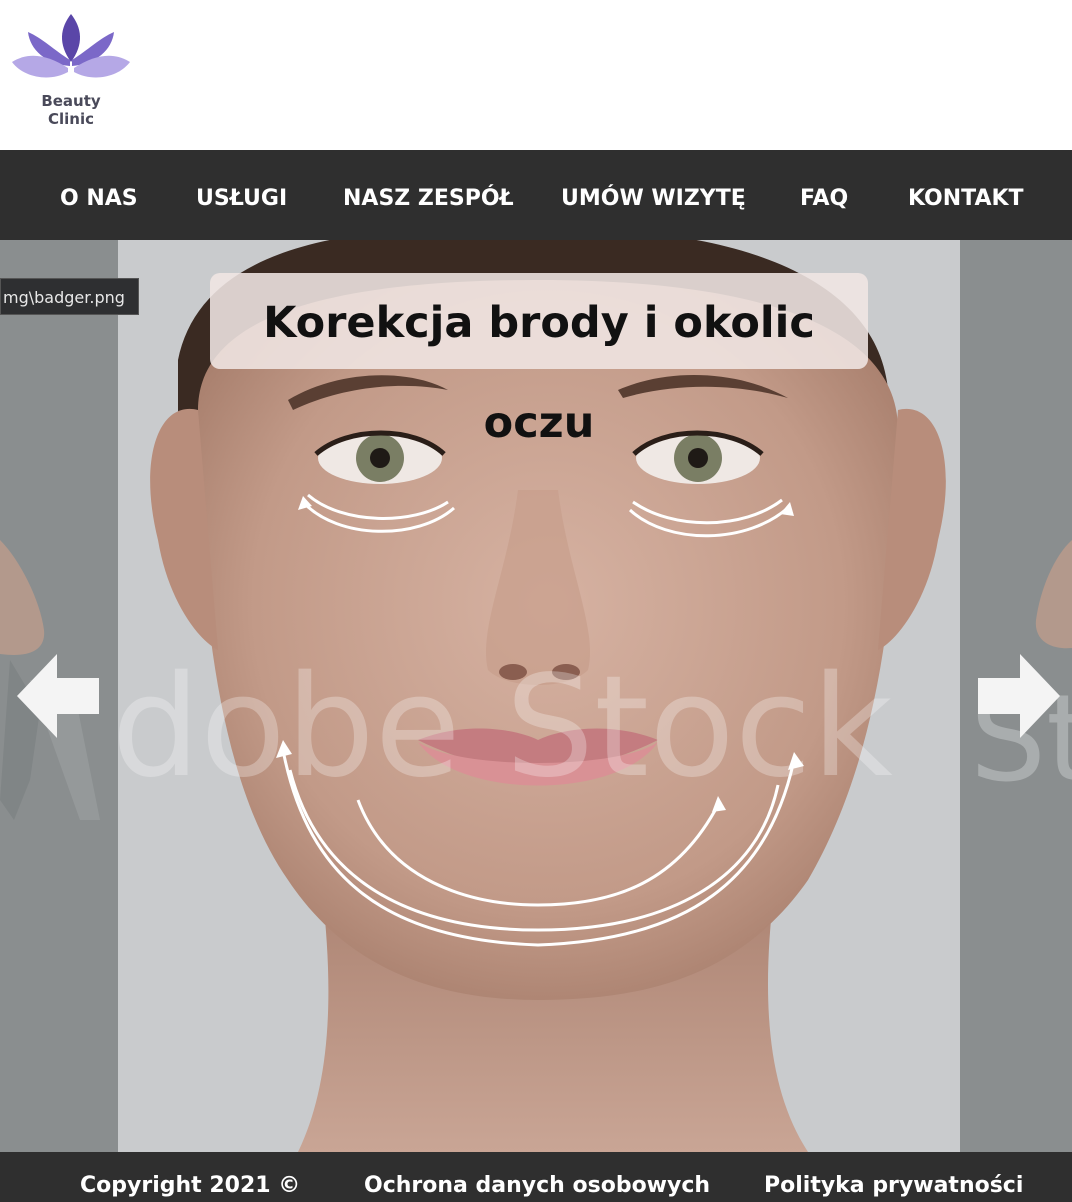 The width and height of the screenshot is (1072, 1202). What do you see at coordinates (71, 101) in the screenshot?
I see `brand-name-line1: Beauty` at bounding box center [71, 101].